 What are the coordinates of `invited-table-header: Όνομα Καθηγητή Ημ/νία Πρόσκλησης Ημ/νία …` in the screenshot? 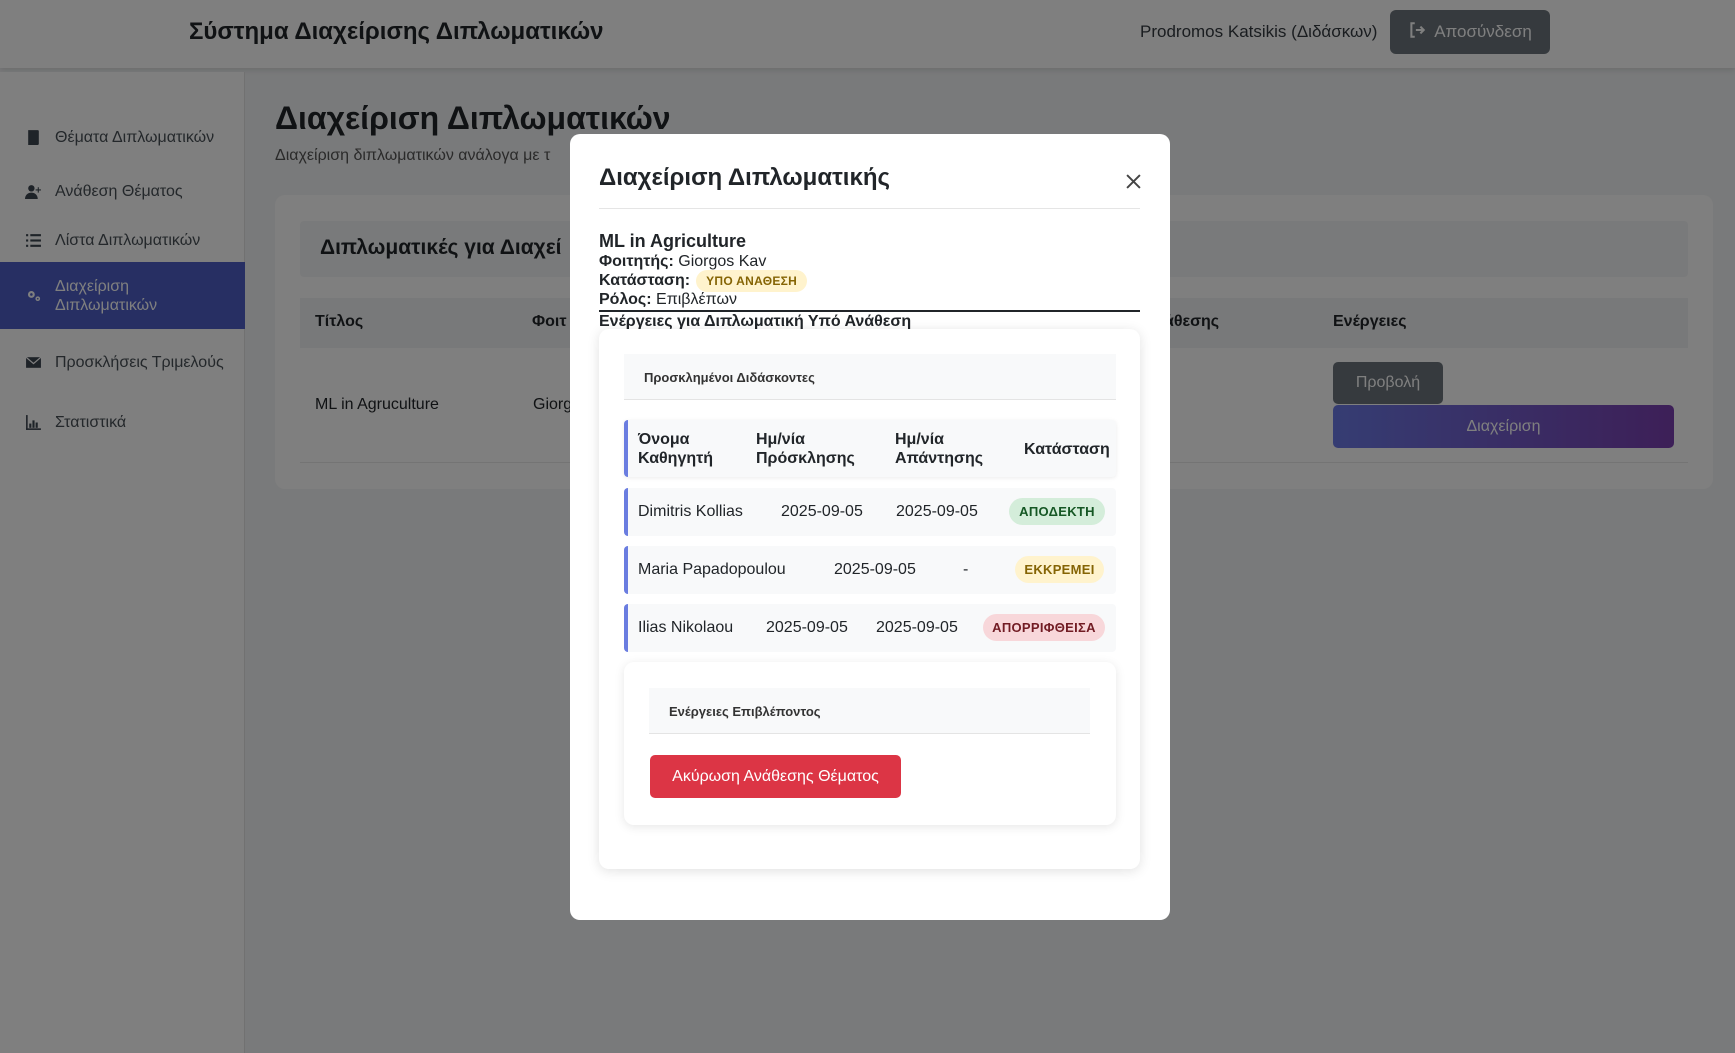 It's located at (870, 448).